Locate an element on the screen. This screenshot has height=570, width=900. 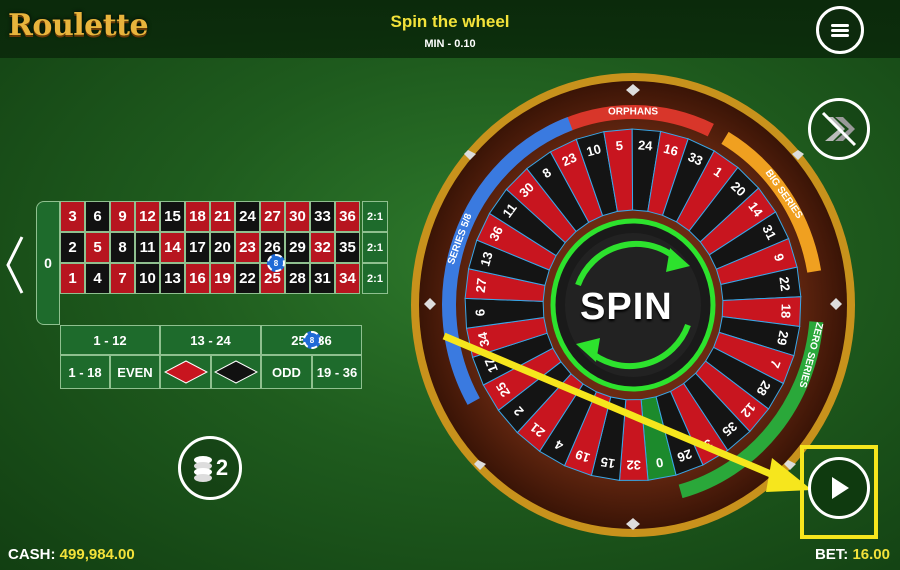
play-button is located at coordinates (839, 488).